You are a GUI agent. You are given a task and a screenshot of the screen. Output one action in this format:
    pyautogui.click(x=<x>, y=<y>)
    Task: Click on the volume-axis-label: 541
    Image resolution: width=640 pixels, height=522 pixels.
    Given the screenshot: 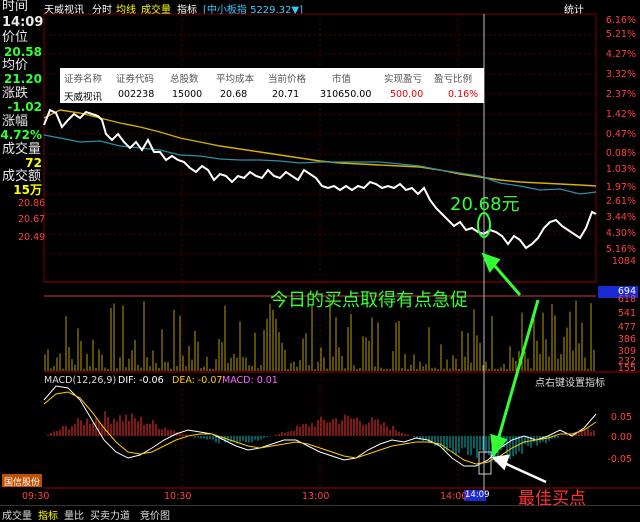 What is the action you would take?
    pyautogui.click(x=626, y=313)
    